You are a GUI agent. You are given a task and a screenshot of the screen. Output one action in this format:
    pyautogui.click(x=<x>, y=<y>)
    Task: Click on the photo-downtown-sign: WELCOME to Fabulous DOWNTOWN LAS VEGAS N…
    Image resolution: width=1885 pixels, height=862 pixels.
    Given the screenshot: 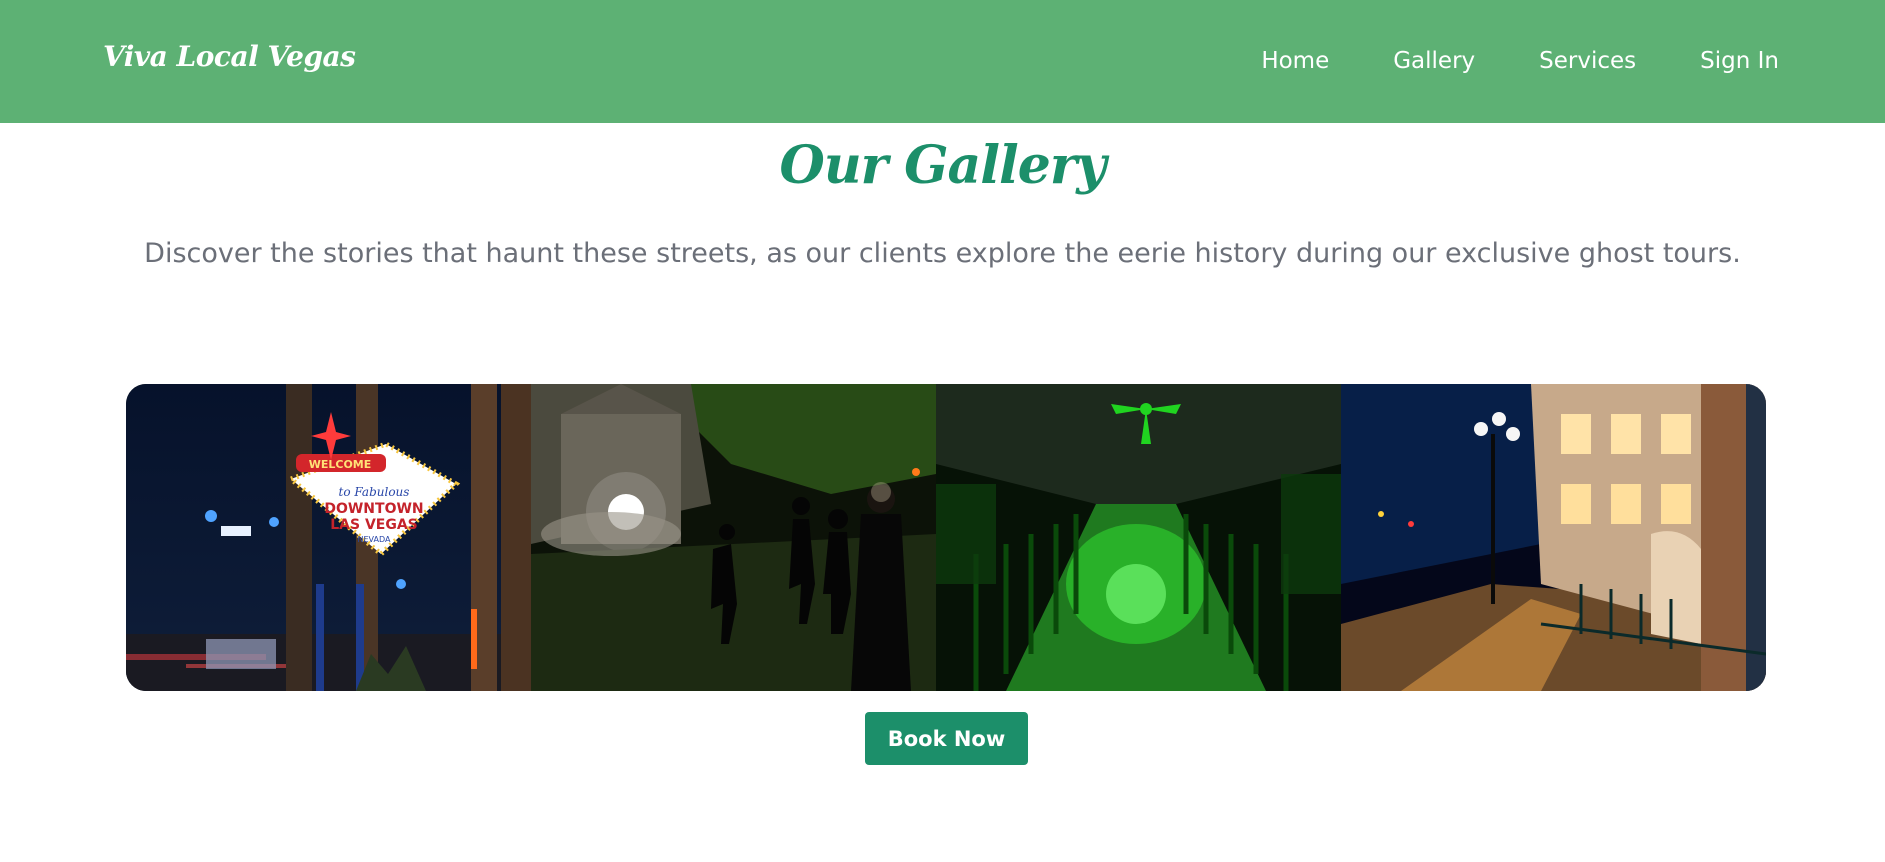 What is the action you would take?
    pyautogui.click(x=328, y=537)
    